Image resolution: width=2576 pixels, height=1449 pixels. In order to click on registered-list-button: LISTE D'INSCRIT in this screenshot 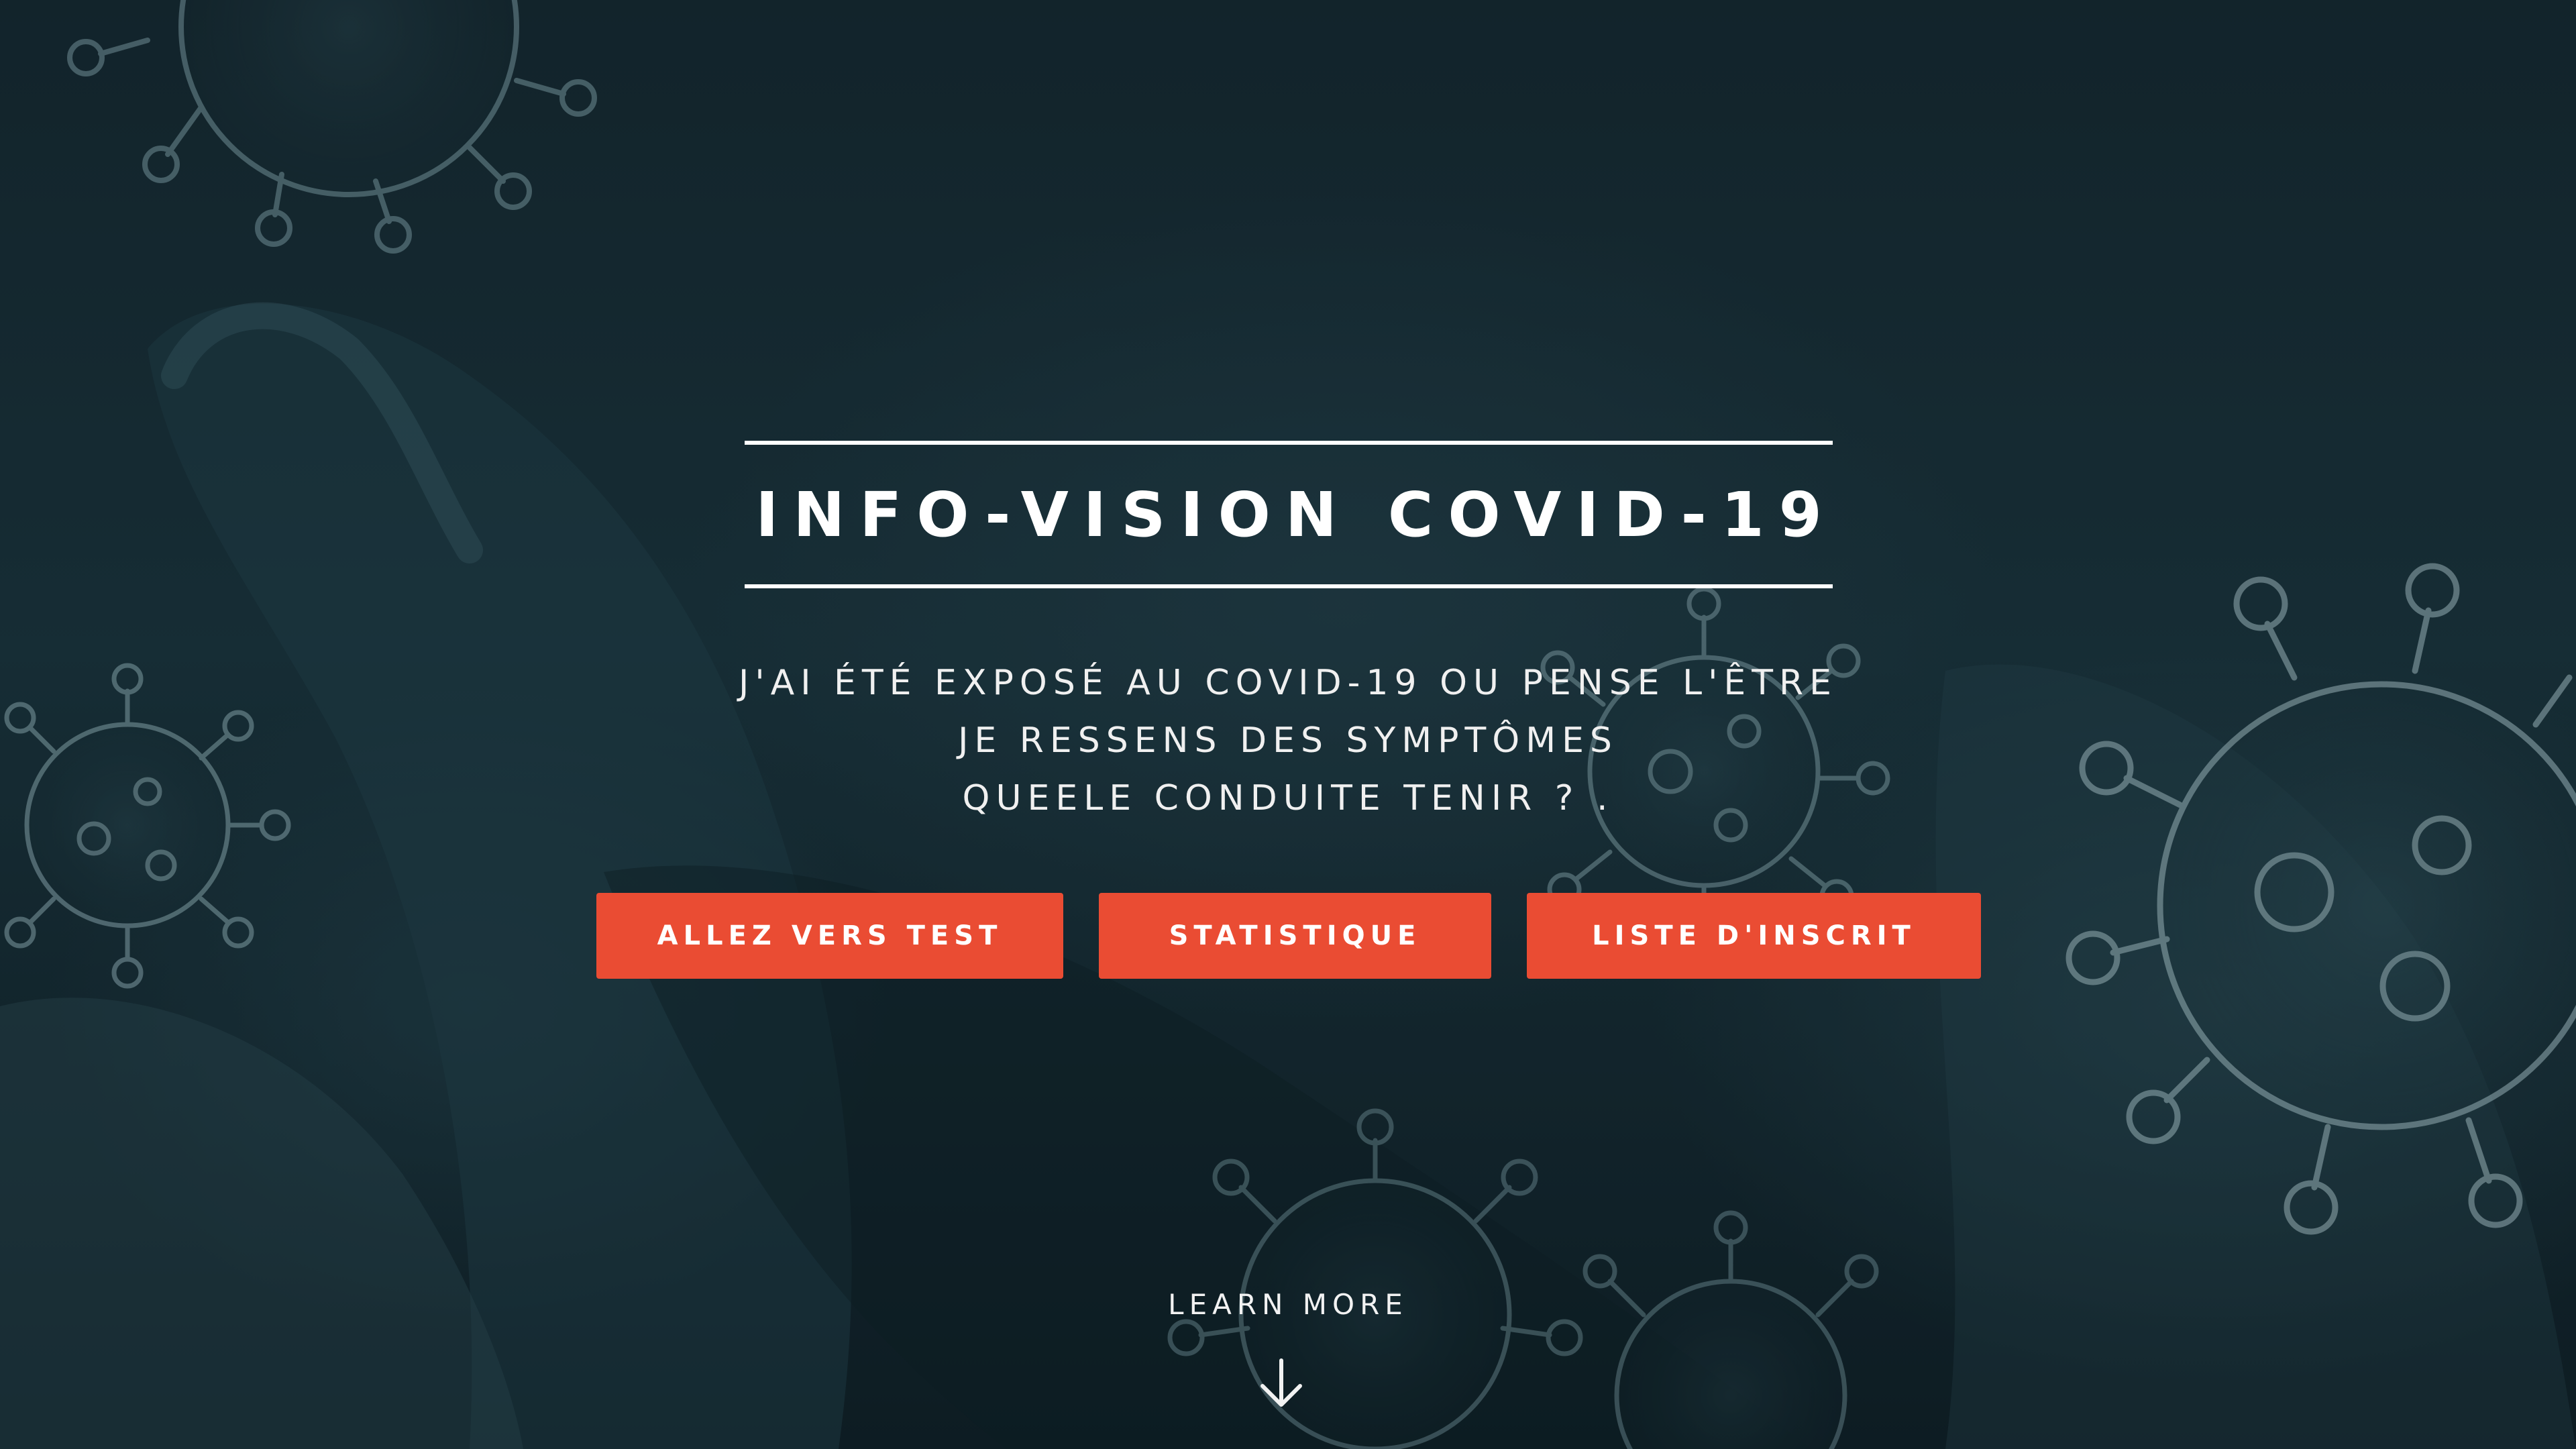, I will do `click(1754, 936)`.